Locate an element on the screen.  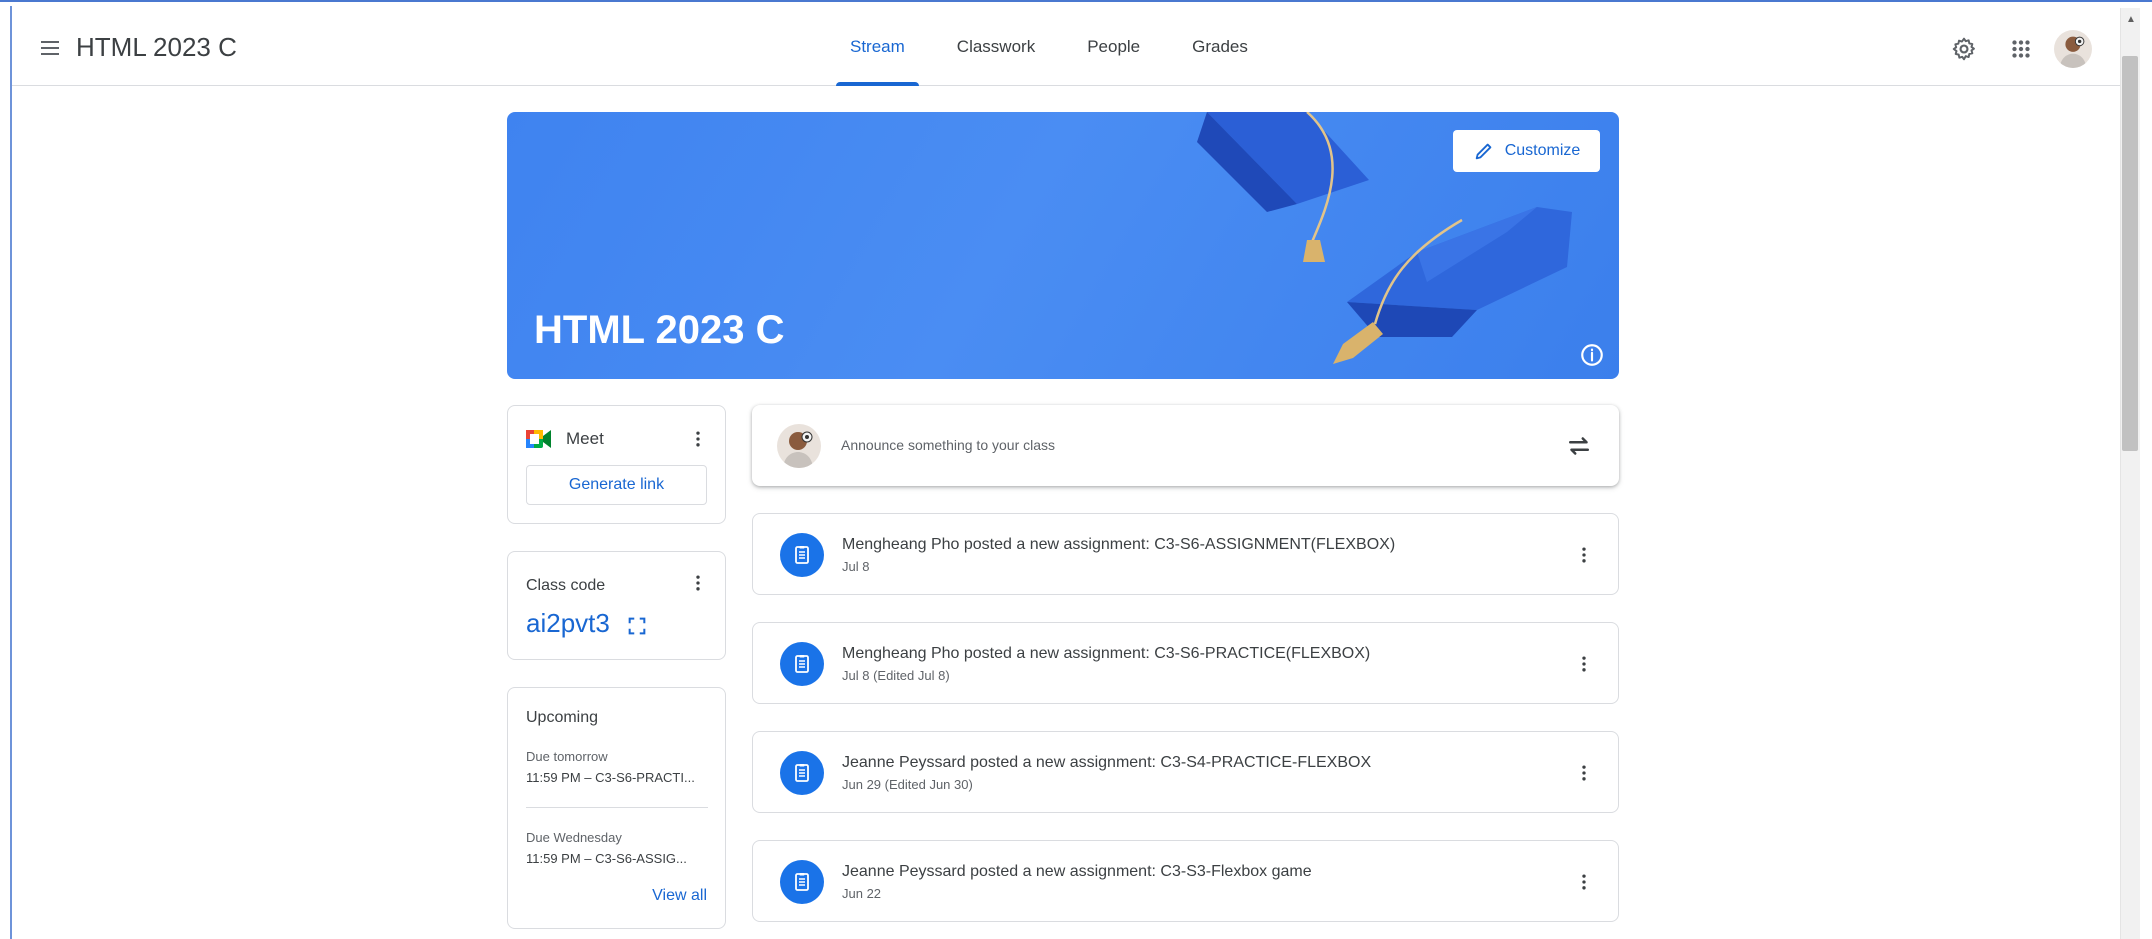
generate-link-button: Generate link is located at coordinates (616, 485).